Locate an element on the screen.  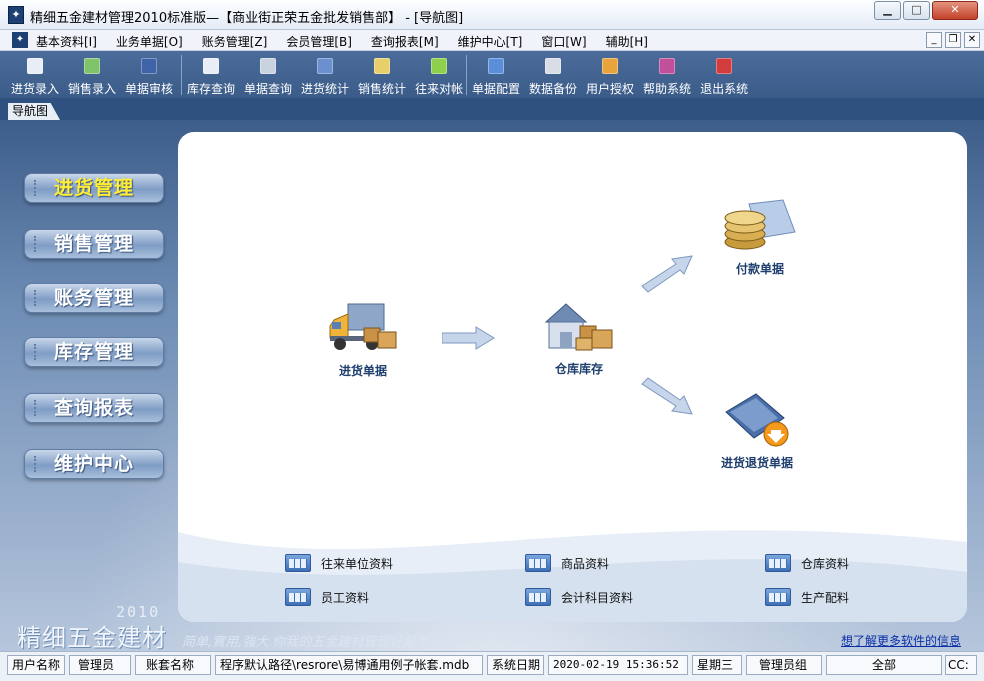
flow-arrow-up-icon is located at coordinates (667, 274).